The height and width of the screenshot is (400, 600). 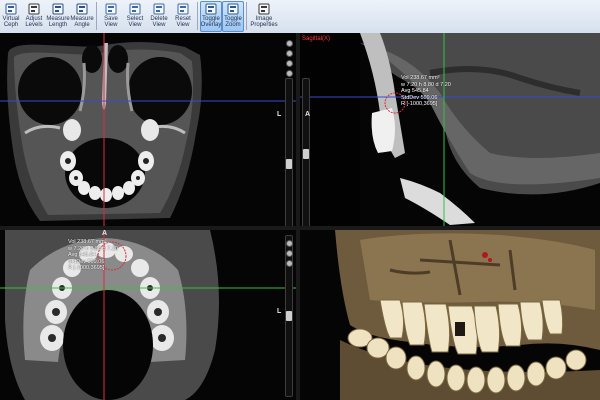 I want to click on image-properties-button: Image Properties, so click(x=264, y=16).